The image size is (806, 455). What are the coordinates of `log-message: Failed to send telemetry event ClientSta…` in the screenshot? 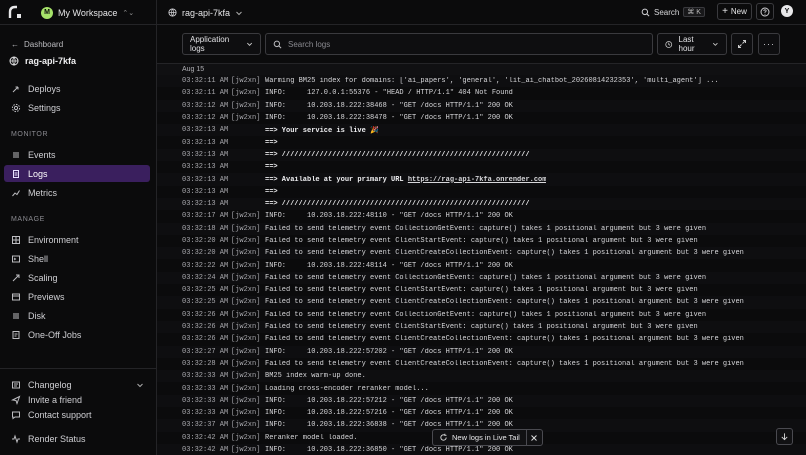 It's located at (481, 290).